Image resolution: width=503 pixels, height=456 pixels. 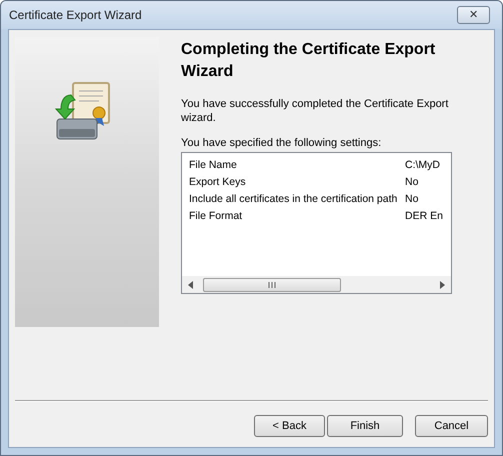 I want to click on wizard-heading: Completing the Certificate Export Wizard, so click(x=308, y=61).